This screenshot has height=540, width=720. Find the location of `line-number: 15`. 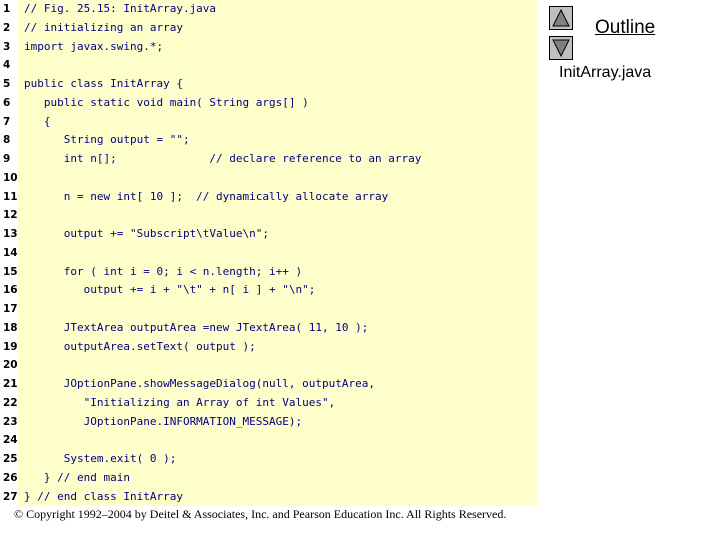

line-number: 15 is located at coordinates (10, 271).